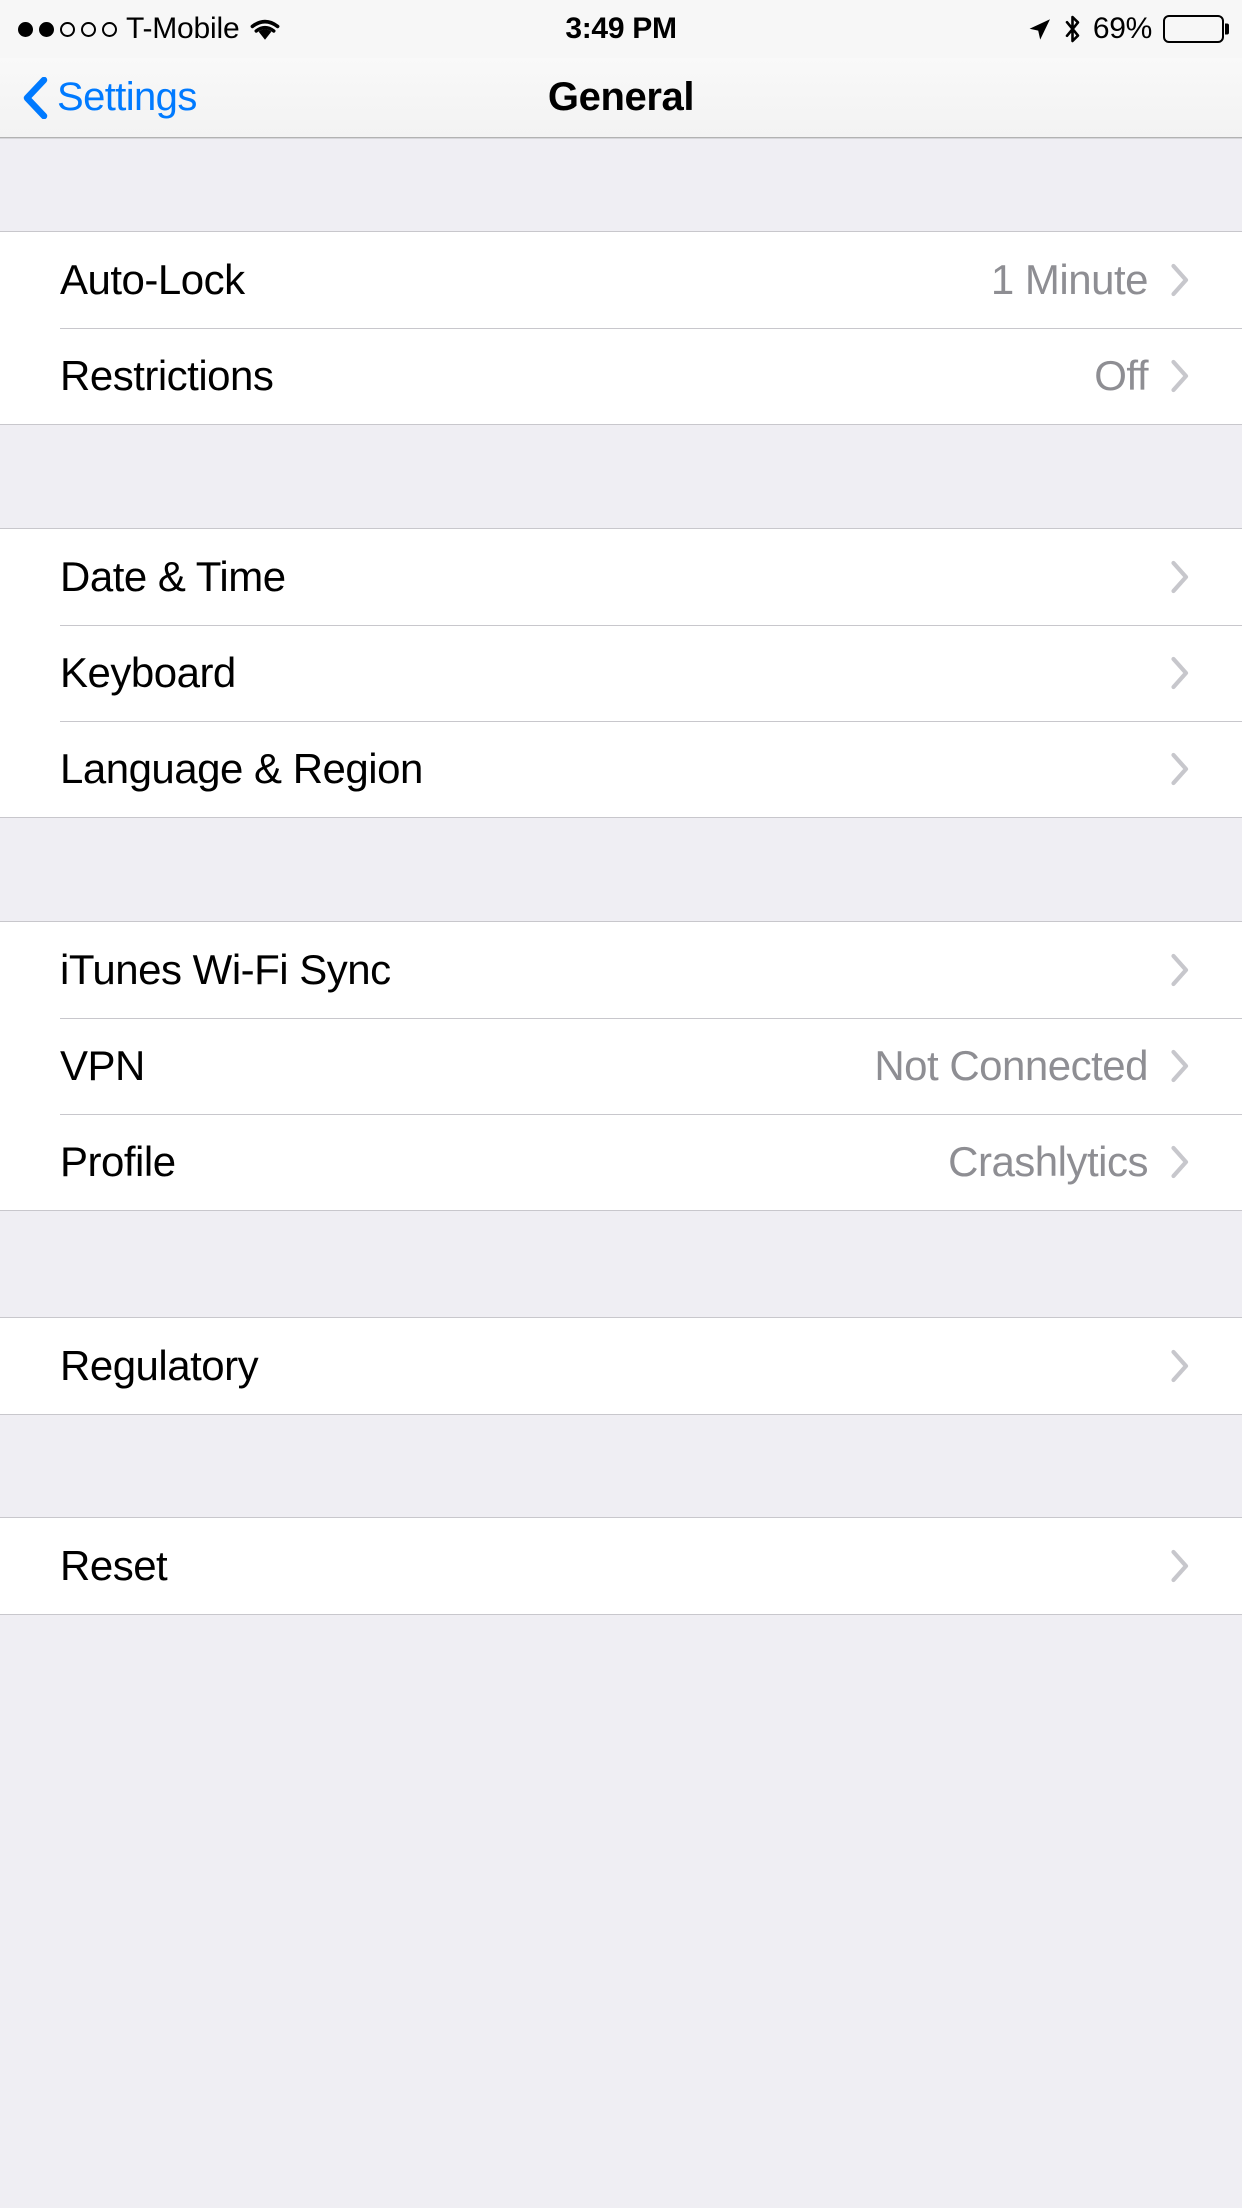 This screenshot has width=1242, height=2208. Describe the element at coordinates (1069, 279) in the screenshot. I see `settings-row-value: 1 Minute` at that location.